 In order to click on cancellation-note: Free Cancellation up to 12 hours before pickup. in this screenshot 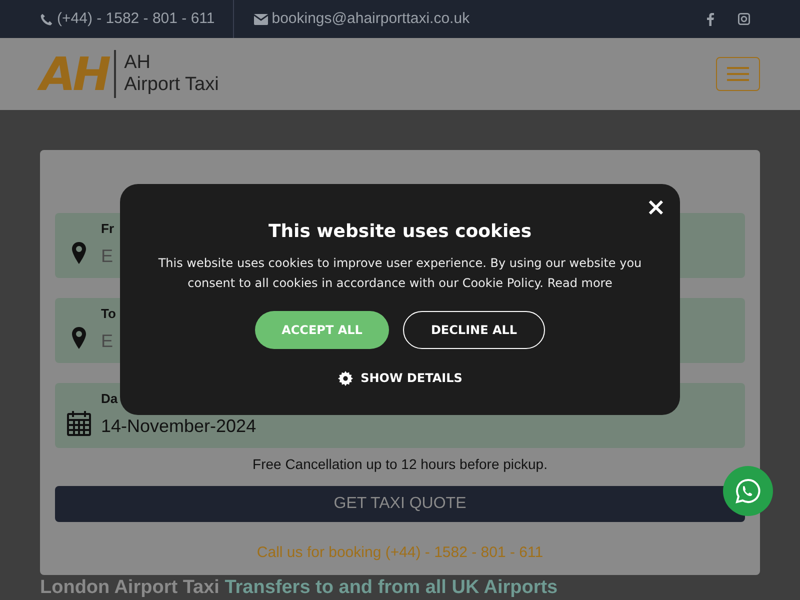, I will do `click(400, 464)`.